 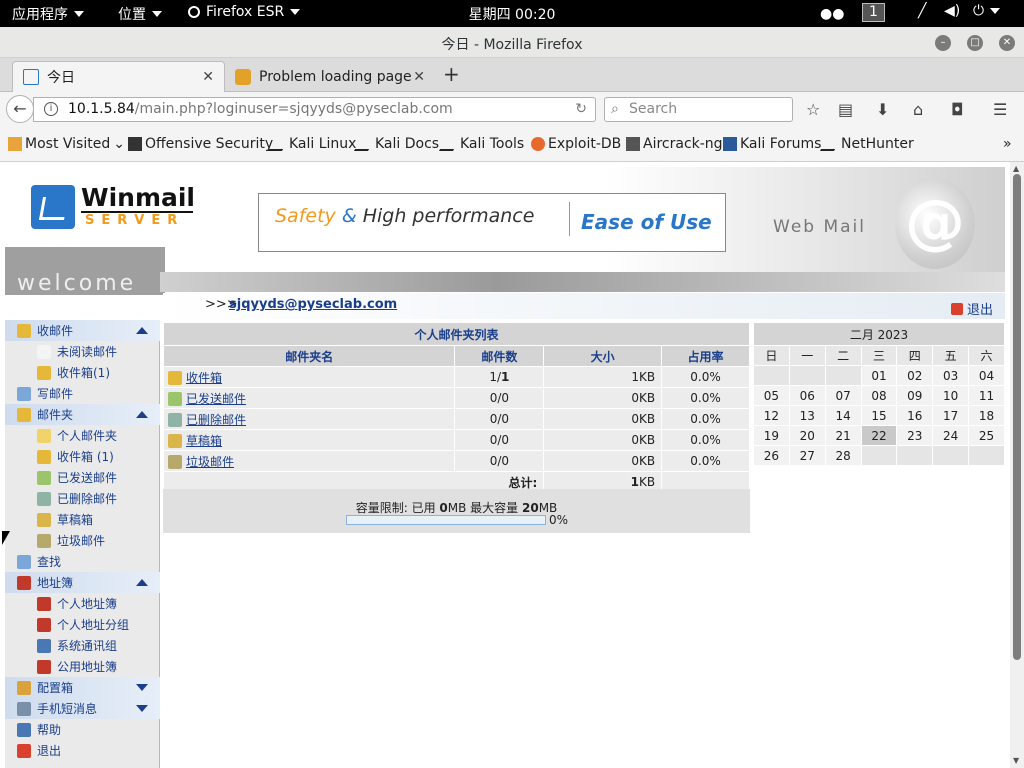 What do you see at coordinates (951, 375) in the screenshot?
I see `calendar-day: 03` at bounding box center [951, 375].